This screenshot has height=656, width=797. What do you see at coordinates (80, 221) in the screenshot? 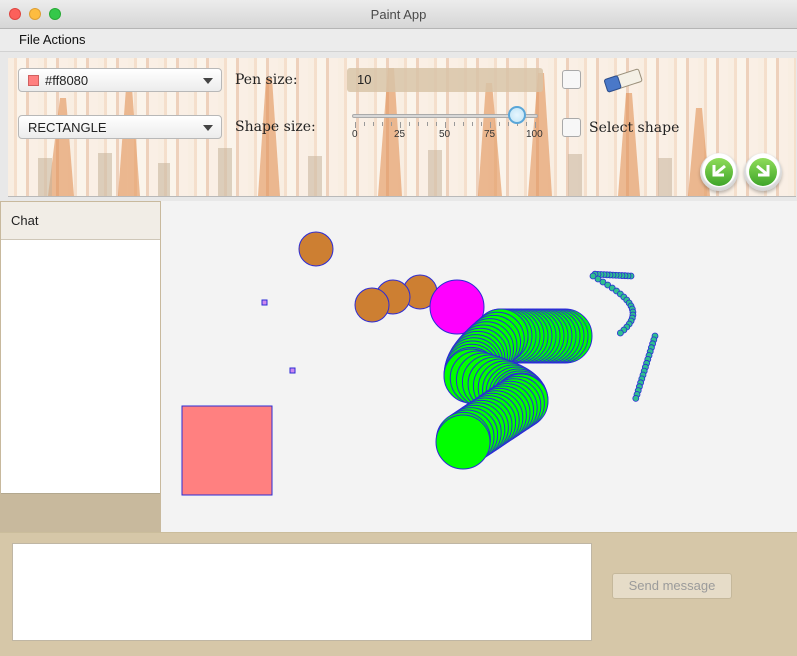
I see `chat-tab: Chat` at bounding box center [80, 221].